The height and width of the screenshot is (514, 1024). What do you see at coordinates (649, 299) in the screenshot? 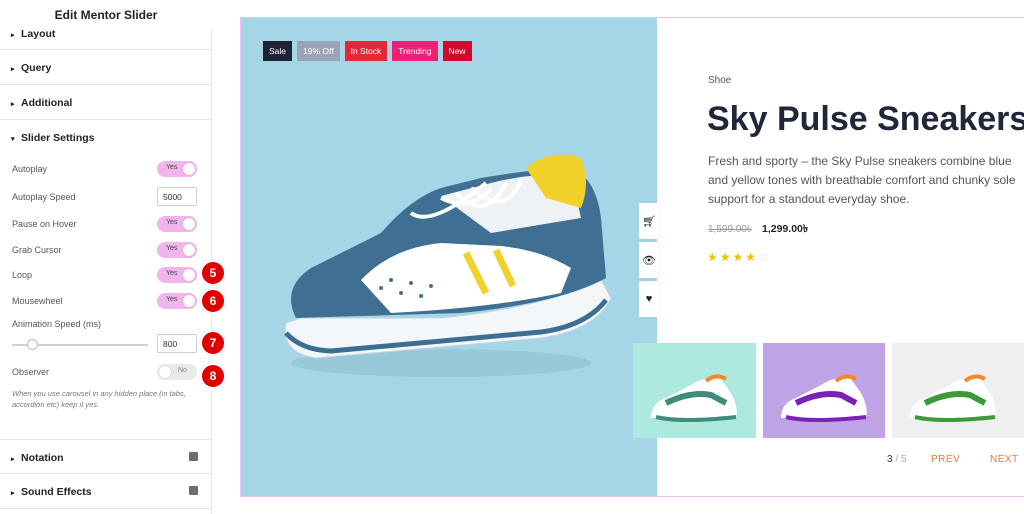
I see `heart-icon: ♥` at bounding box center [649, 299].